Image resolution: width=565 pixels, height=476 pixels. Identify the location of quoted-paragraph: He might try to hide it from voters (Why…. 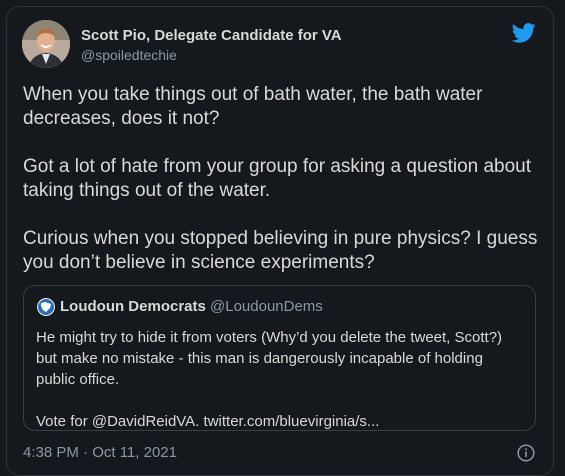
(269, 358).